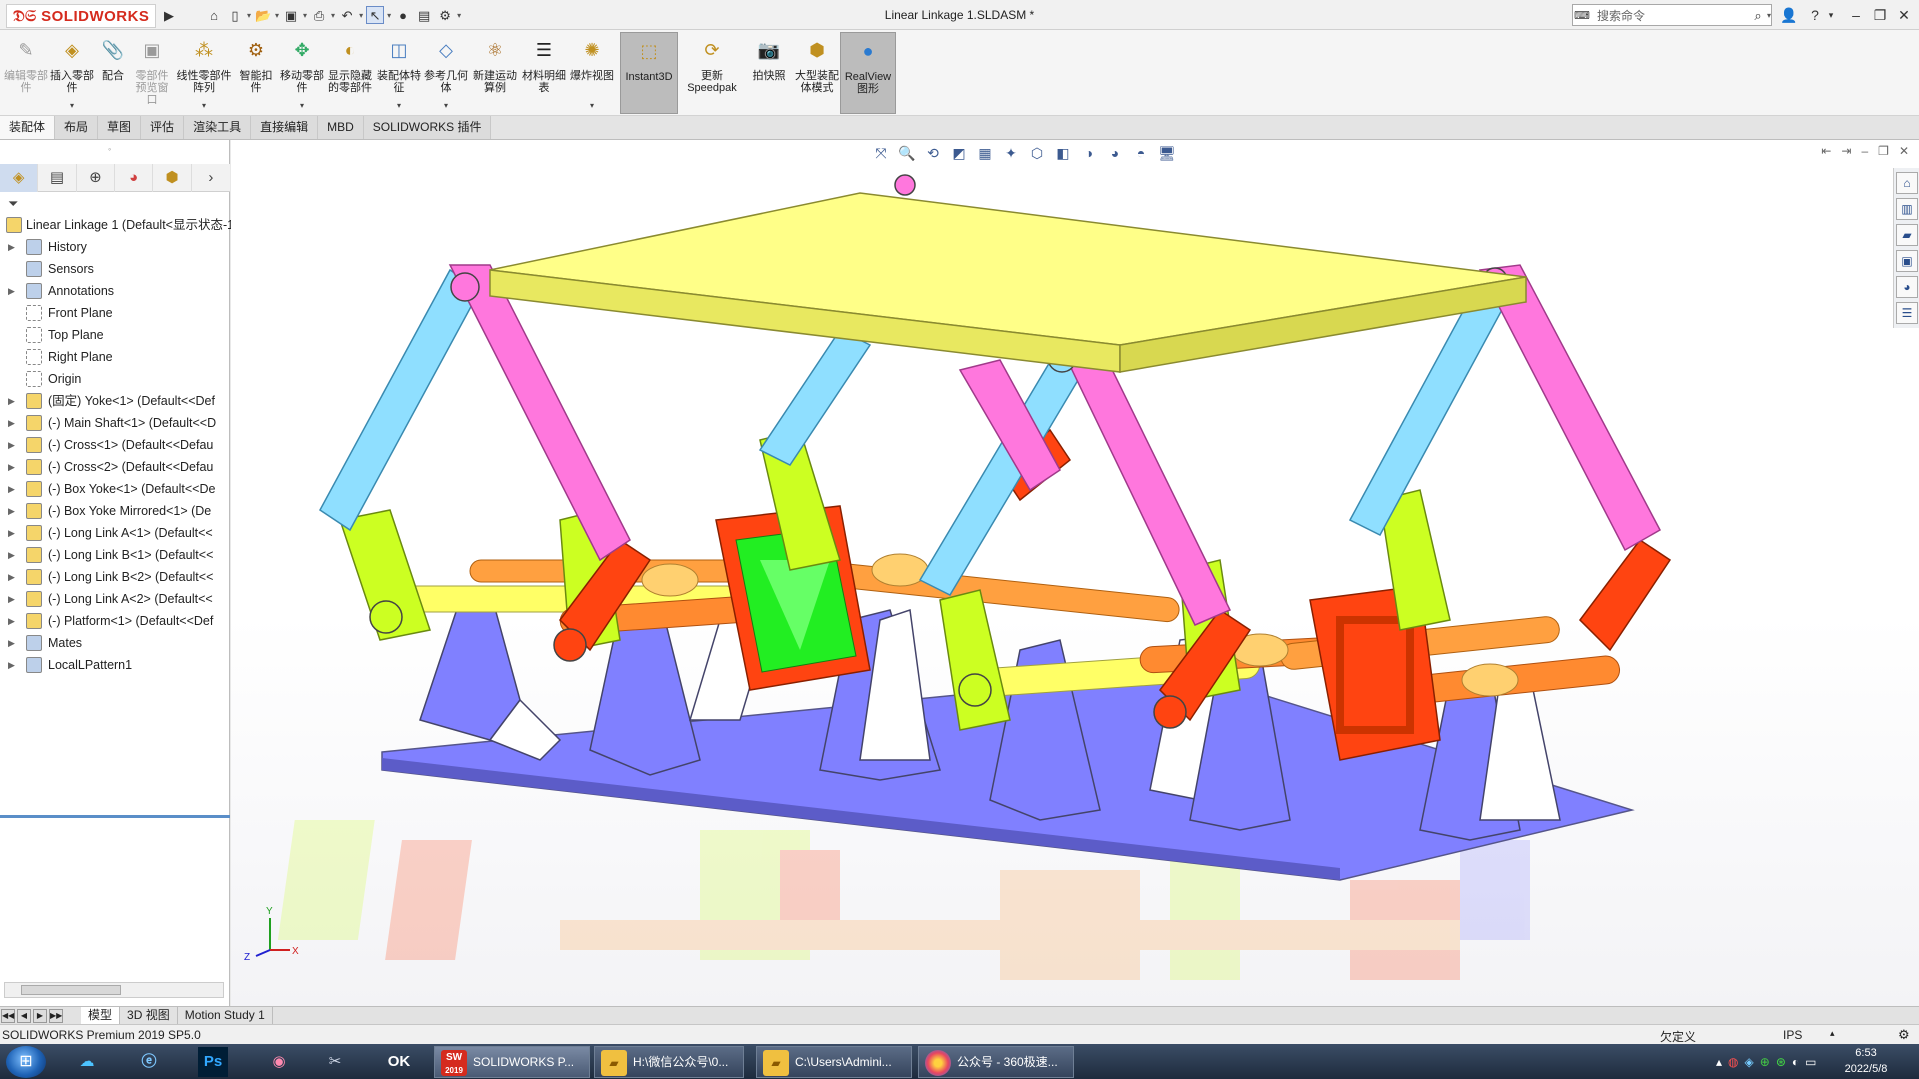 This screenshot has height=1079, width=1919. I want to click on file-explorer-icon: ▰, so click(1907, 235).